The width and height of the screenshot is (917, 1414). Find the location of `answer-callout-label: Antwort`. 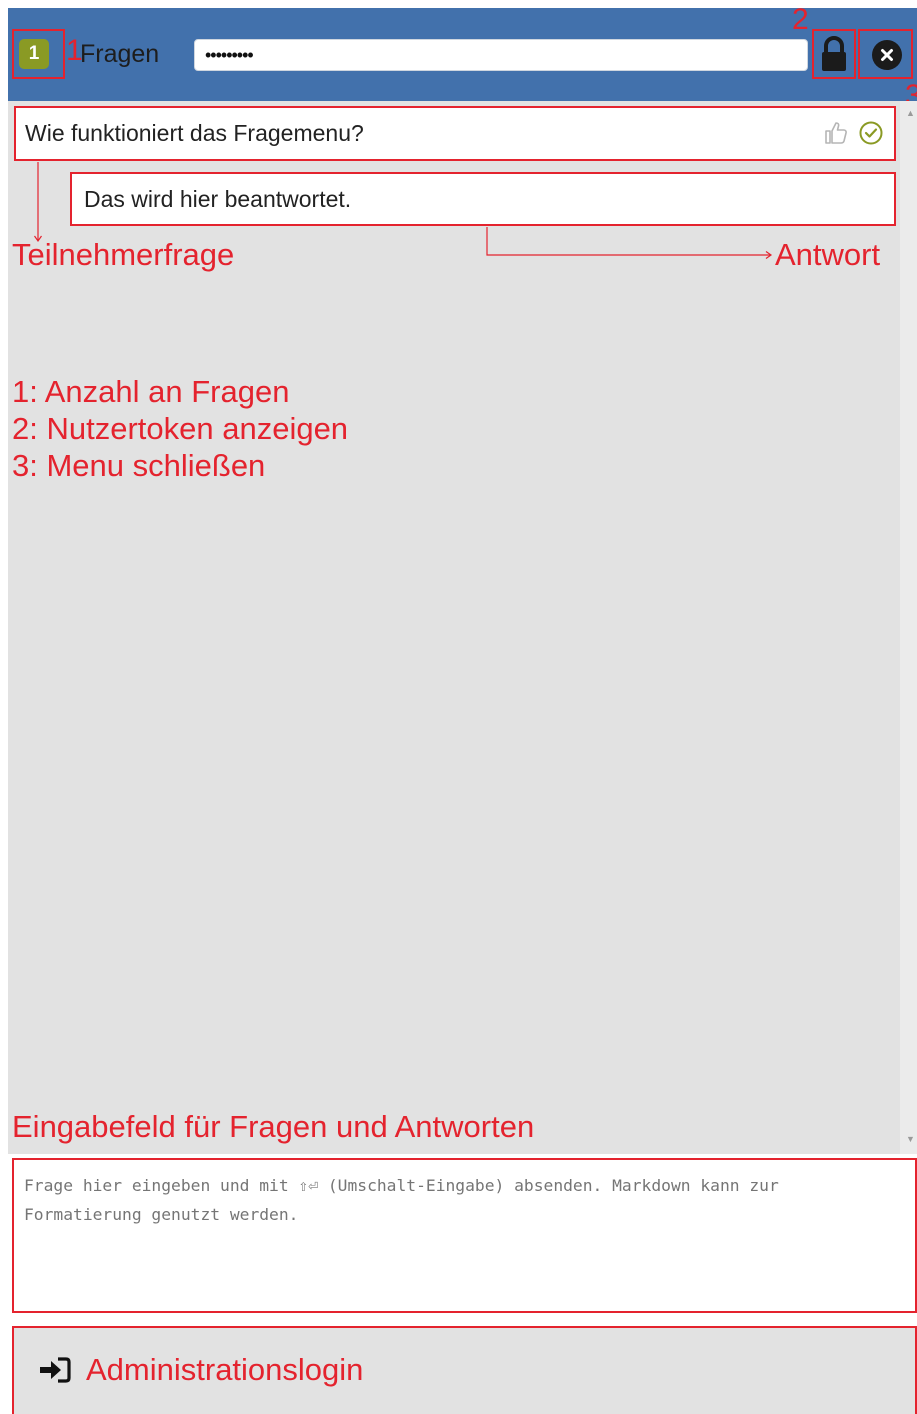

answer-callout-label: Antwort is located at coordinates (828, 254).